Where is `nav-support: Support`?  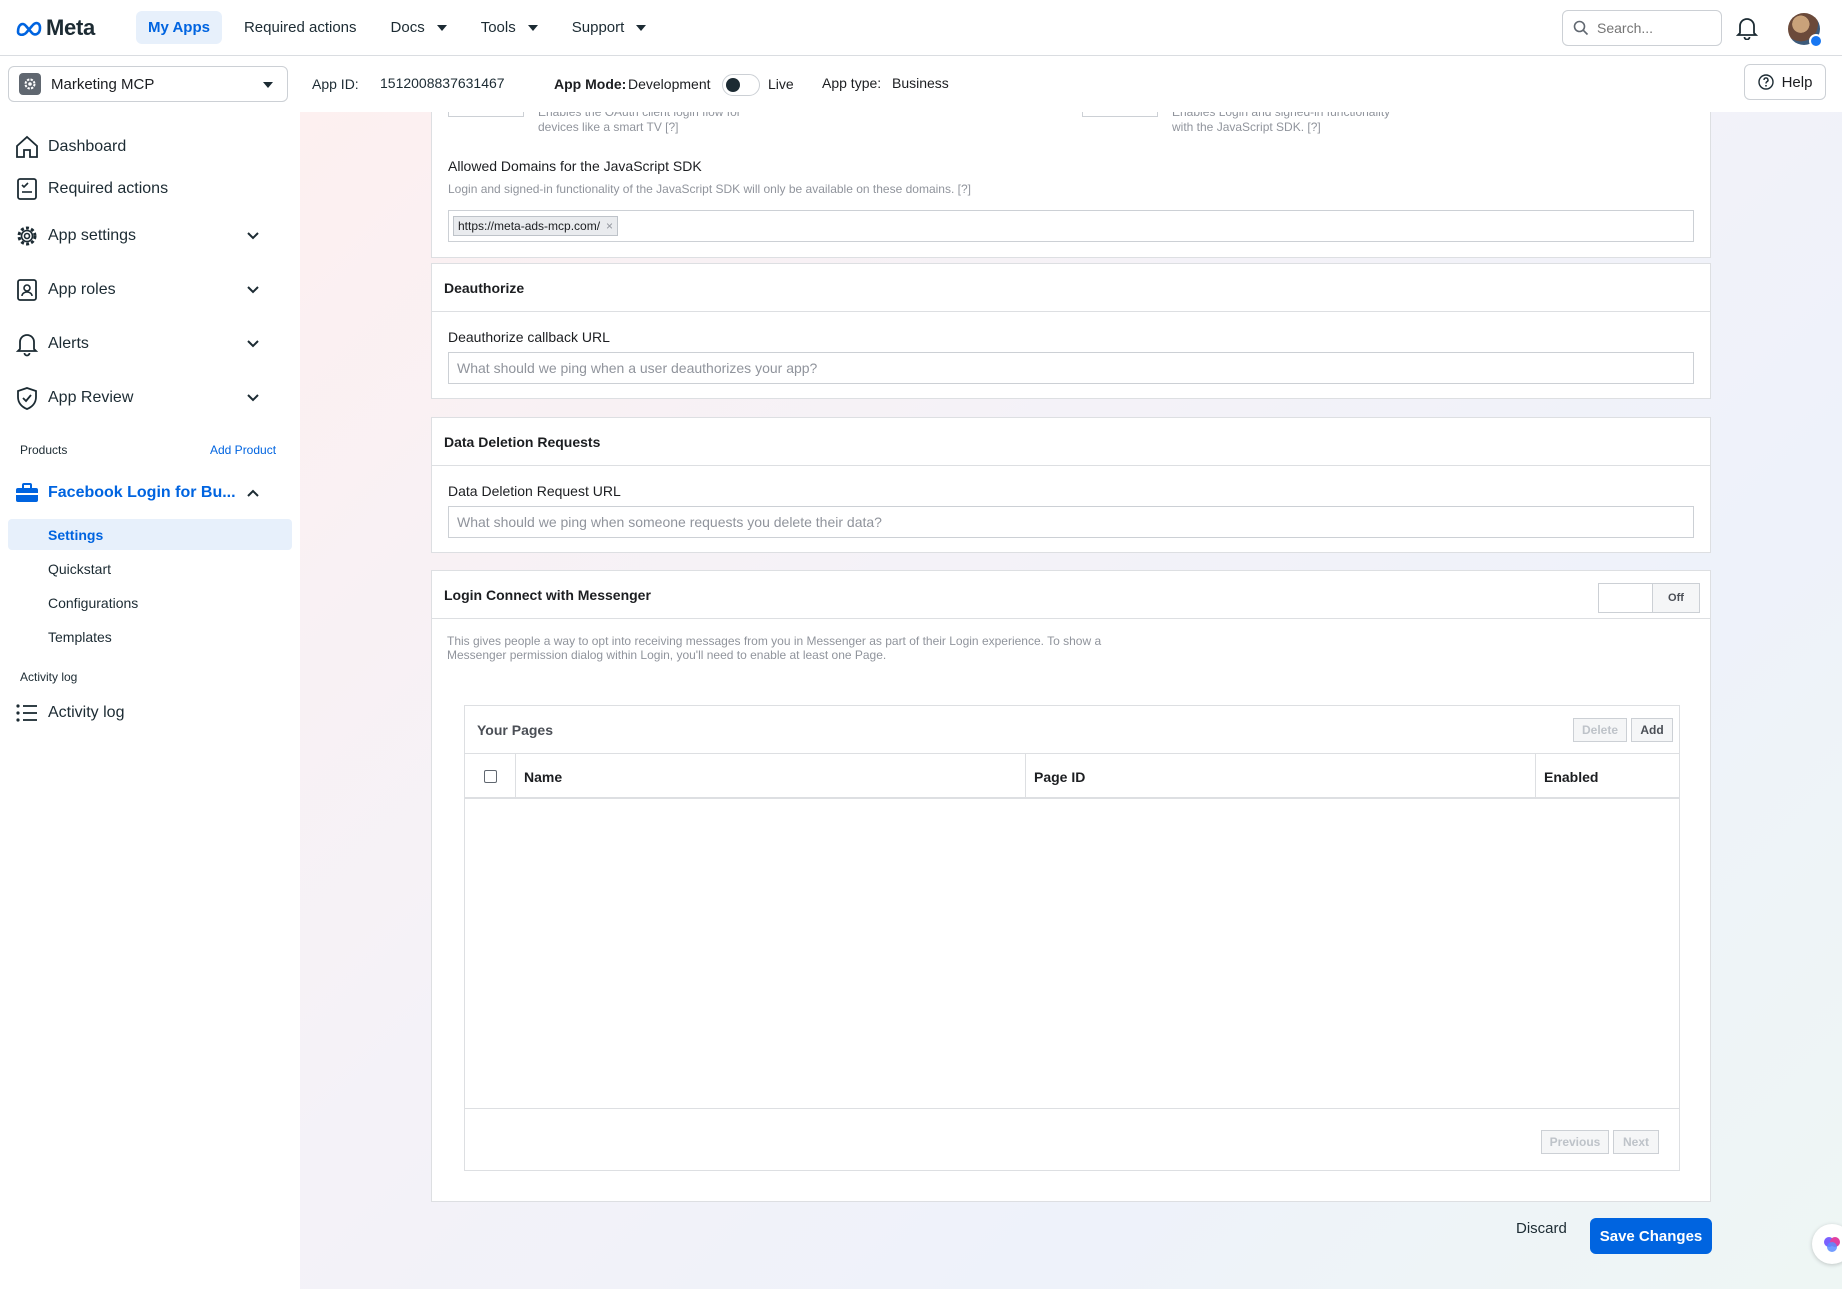
nav-support: Support is located at coordinates (609, 27).